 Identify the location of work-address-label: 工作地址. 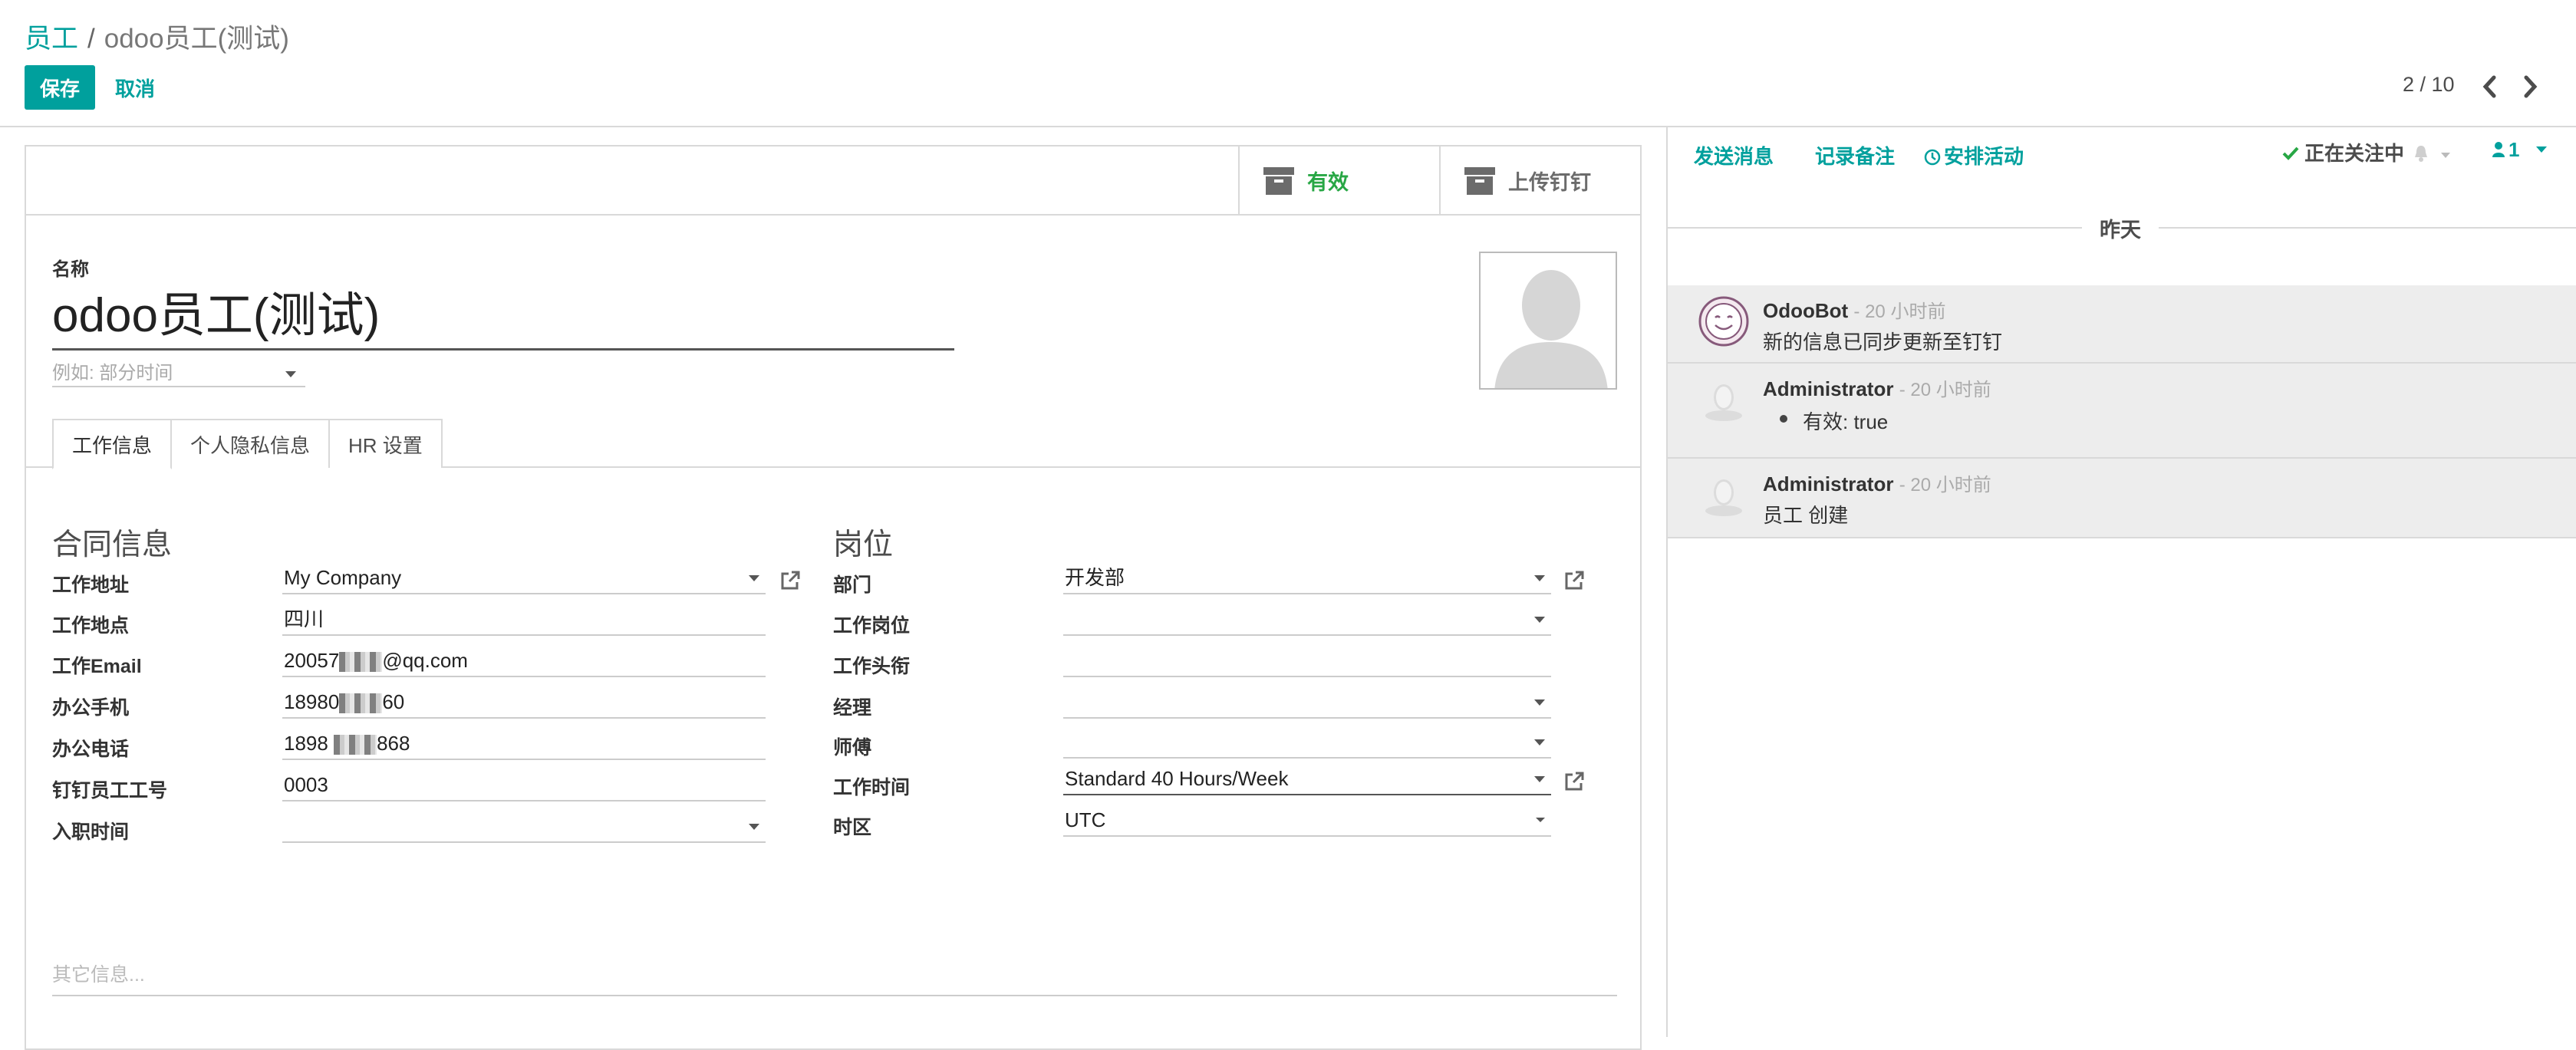
(91, 585).